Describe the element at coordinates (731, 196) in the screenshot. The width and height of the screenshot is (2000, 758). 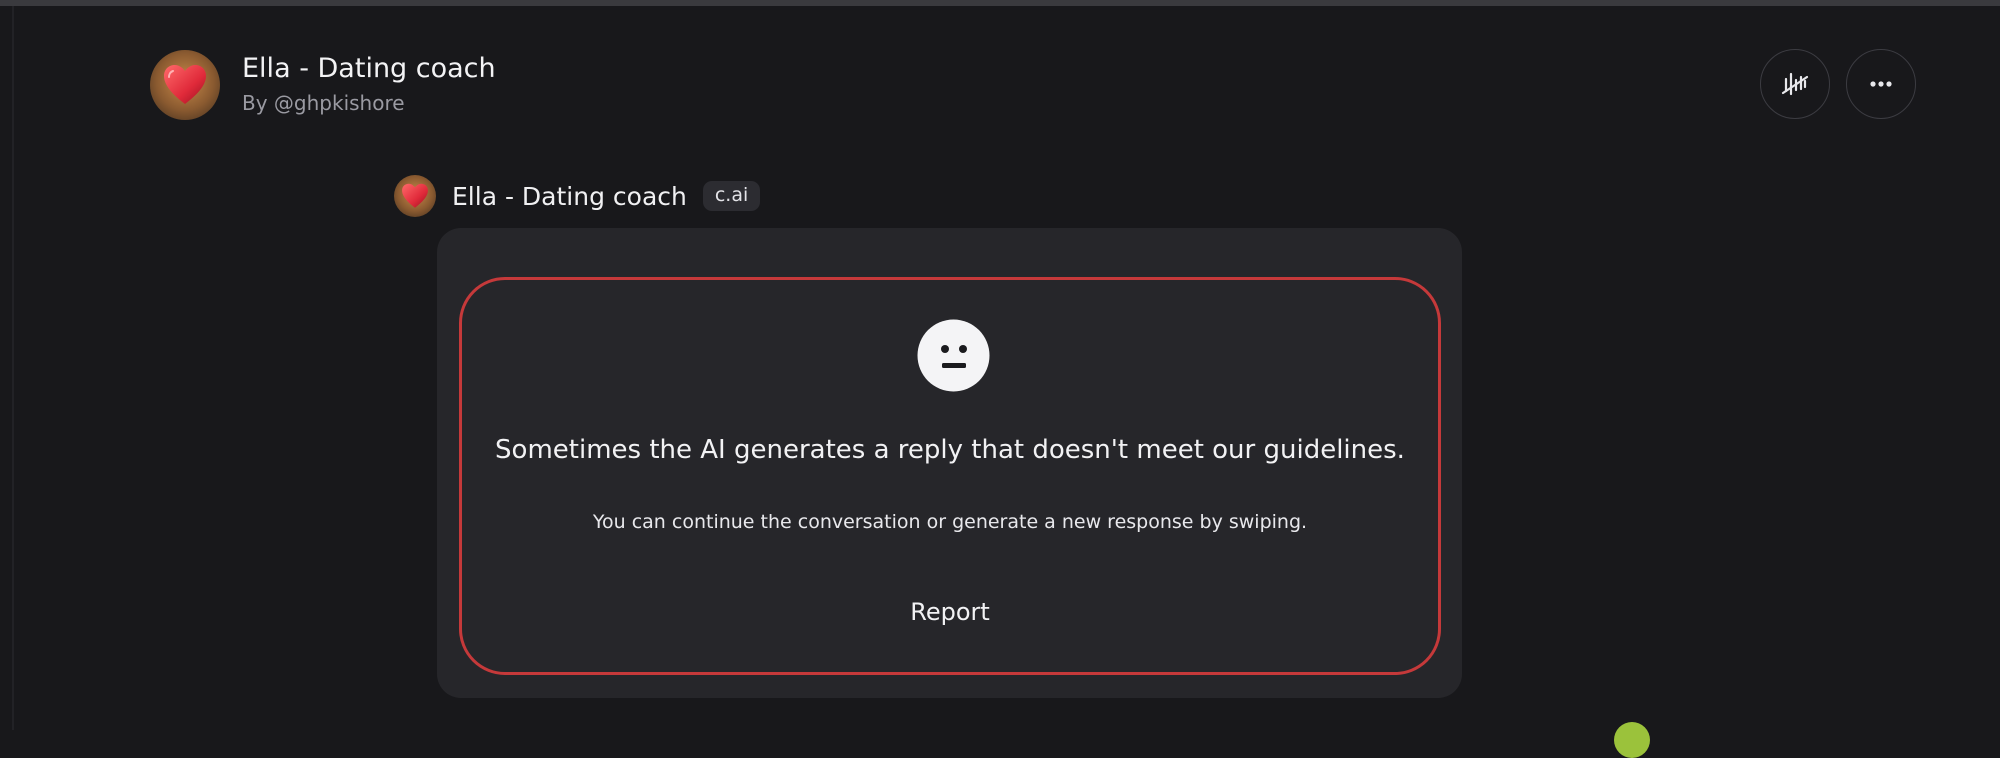
I see `ai-badge: c.ai` at that location.